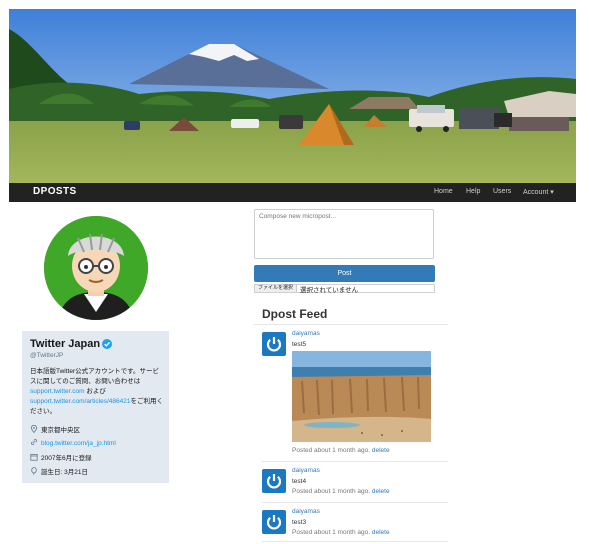 Image resolution: width=589 pixels, height=544 pixels. Describe the element at coordinates (80, 401) in the screenshot. I see `bio-support-article-link: support.twitter.com/articles/486421` at that location.